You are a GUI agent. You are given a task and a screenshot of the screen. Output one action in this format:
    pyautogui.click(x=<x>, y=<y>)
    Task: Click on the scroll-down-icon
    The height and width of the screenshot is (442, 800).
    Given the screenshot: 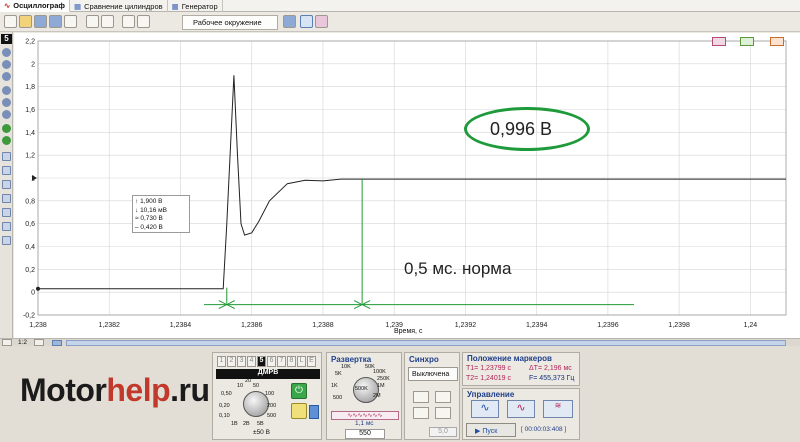 What is the action you would take?
    pyautogui.click(x=6, y=114)
    